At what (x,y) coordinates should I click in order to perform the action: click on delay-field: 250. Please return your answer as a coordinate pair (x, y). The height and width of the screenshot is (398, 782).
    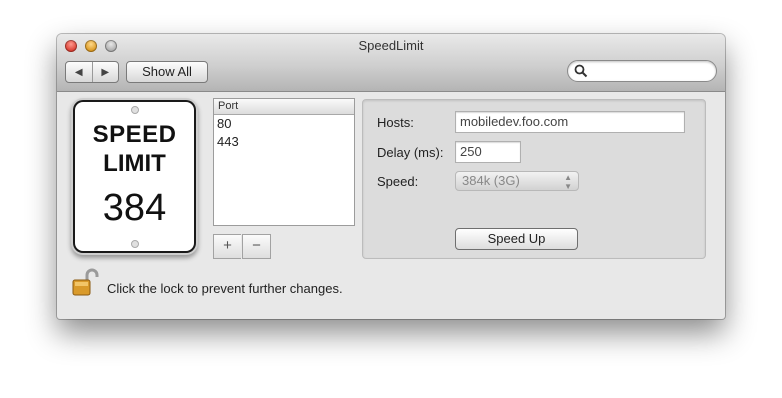
    Looking at the image, I should click on (488, 152).